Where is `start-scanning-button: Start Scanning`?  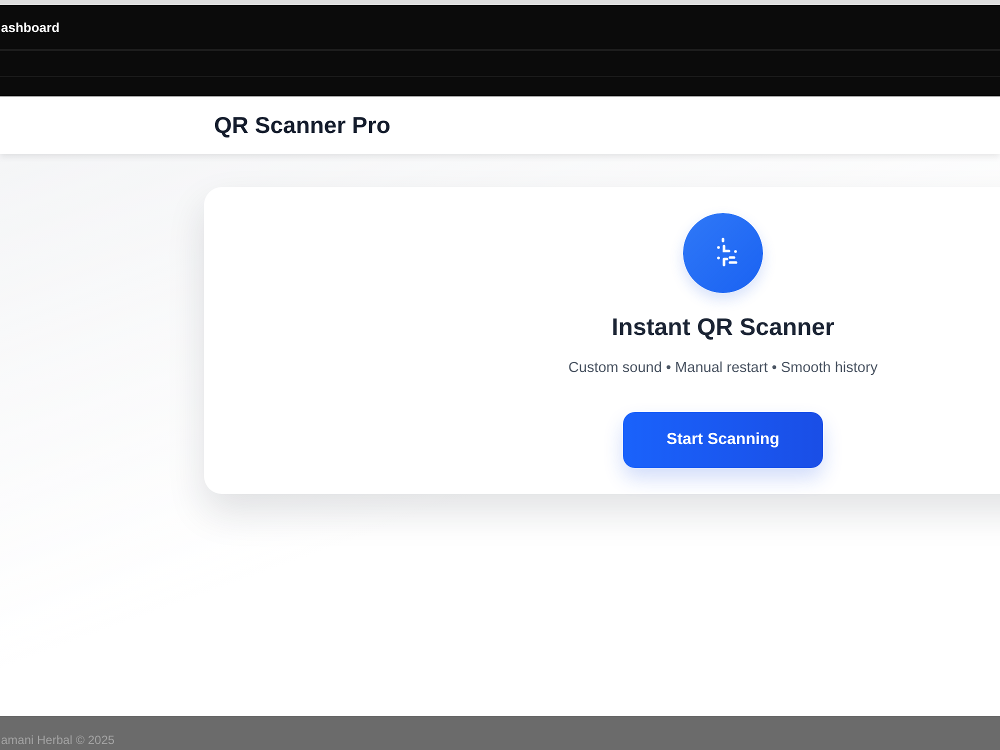
start-scanning-button: Start Scanning is located at coordinates (723, 440).